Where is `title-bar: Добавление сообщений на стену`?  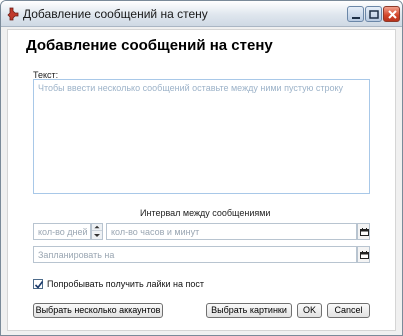
title-bar: Добавление сообщений на стену is located at coordinates (201, 14).